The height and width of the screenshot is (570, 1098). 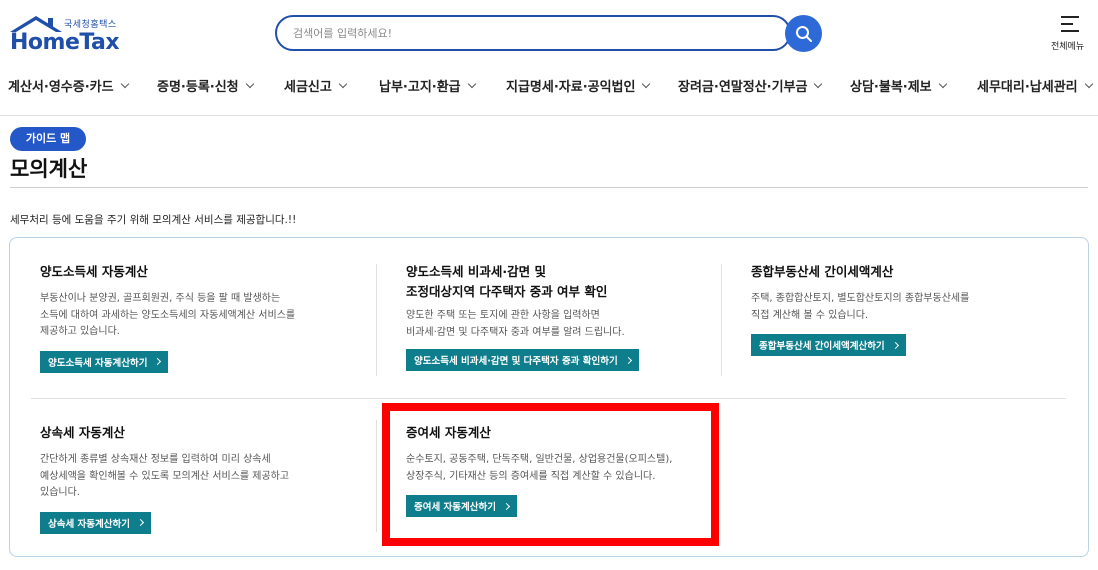 What do you see at coordinates (507, 291) in the screenshot?
I see `card-title-line2: 조정대상지역 다주택자 중과 여부 확인` at bounding box center [507, 291].